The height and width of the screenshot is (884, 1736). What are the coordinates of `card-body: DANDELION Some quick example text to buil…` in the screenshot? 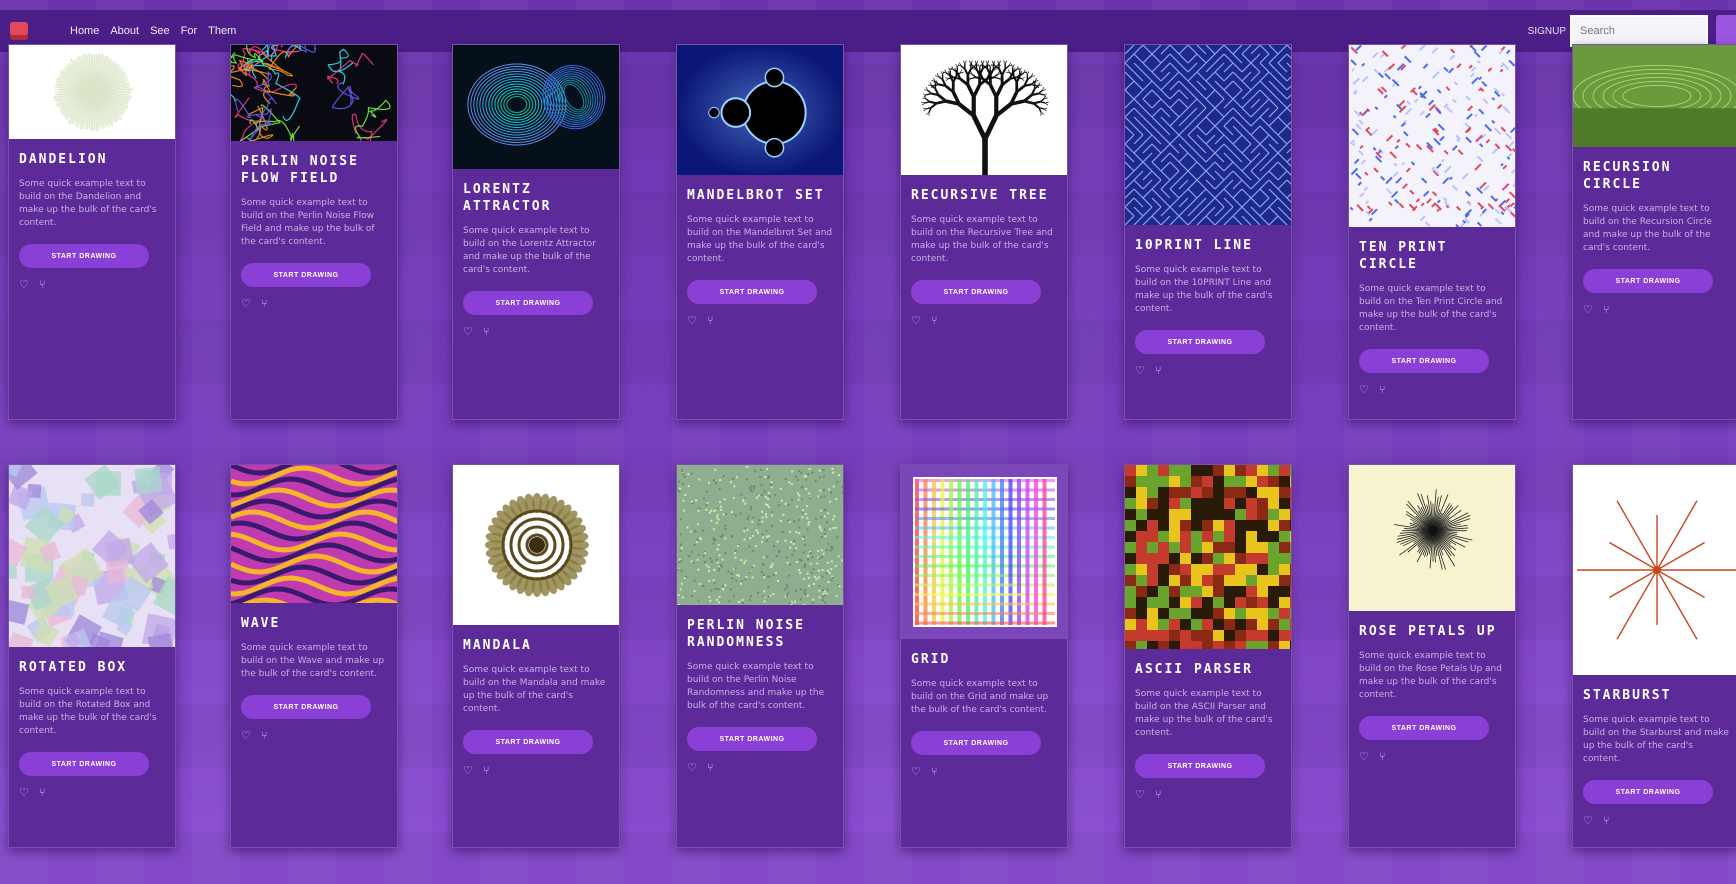 It's located at (92, 215).